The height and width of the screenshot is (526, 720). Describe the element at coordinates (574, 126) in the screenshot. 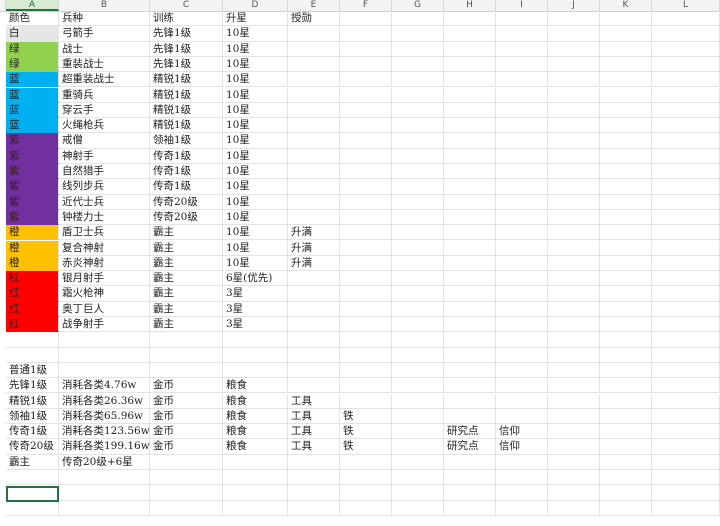

I see `cell-j8` at that location.